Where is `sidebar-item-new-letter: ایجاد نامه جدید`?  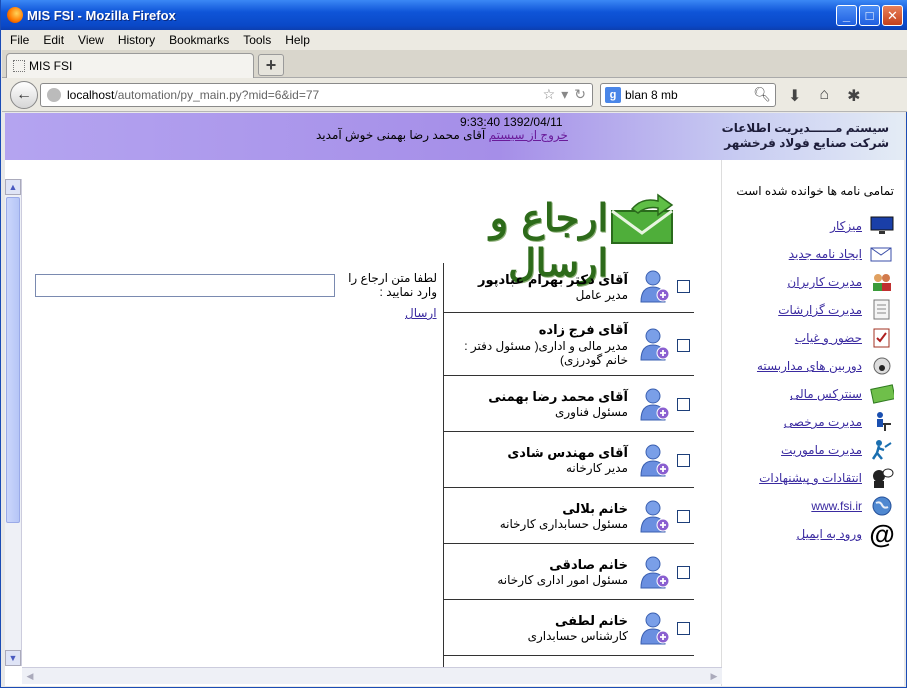 sidebar-item-new-letter: ایجاد نامه جدید is located at coordinates (811, 254).